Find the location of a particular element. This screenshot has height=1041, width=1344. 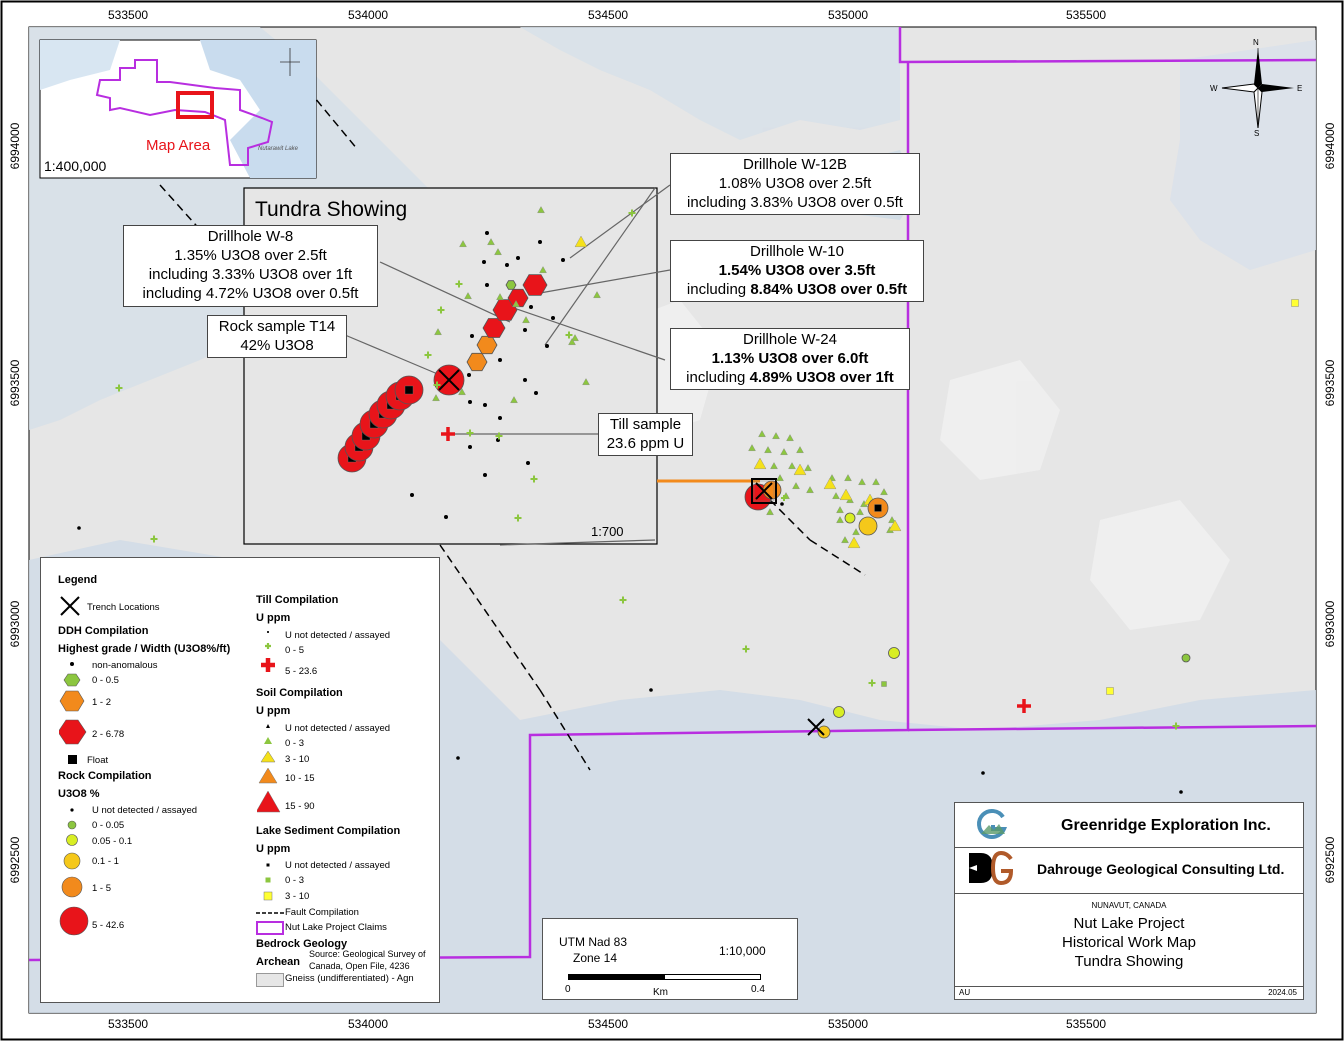

inset-map-area-label: Map Area is located at coordinates (178, 145).